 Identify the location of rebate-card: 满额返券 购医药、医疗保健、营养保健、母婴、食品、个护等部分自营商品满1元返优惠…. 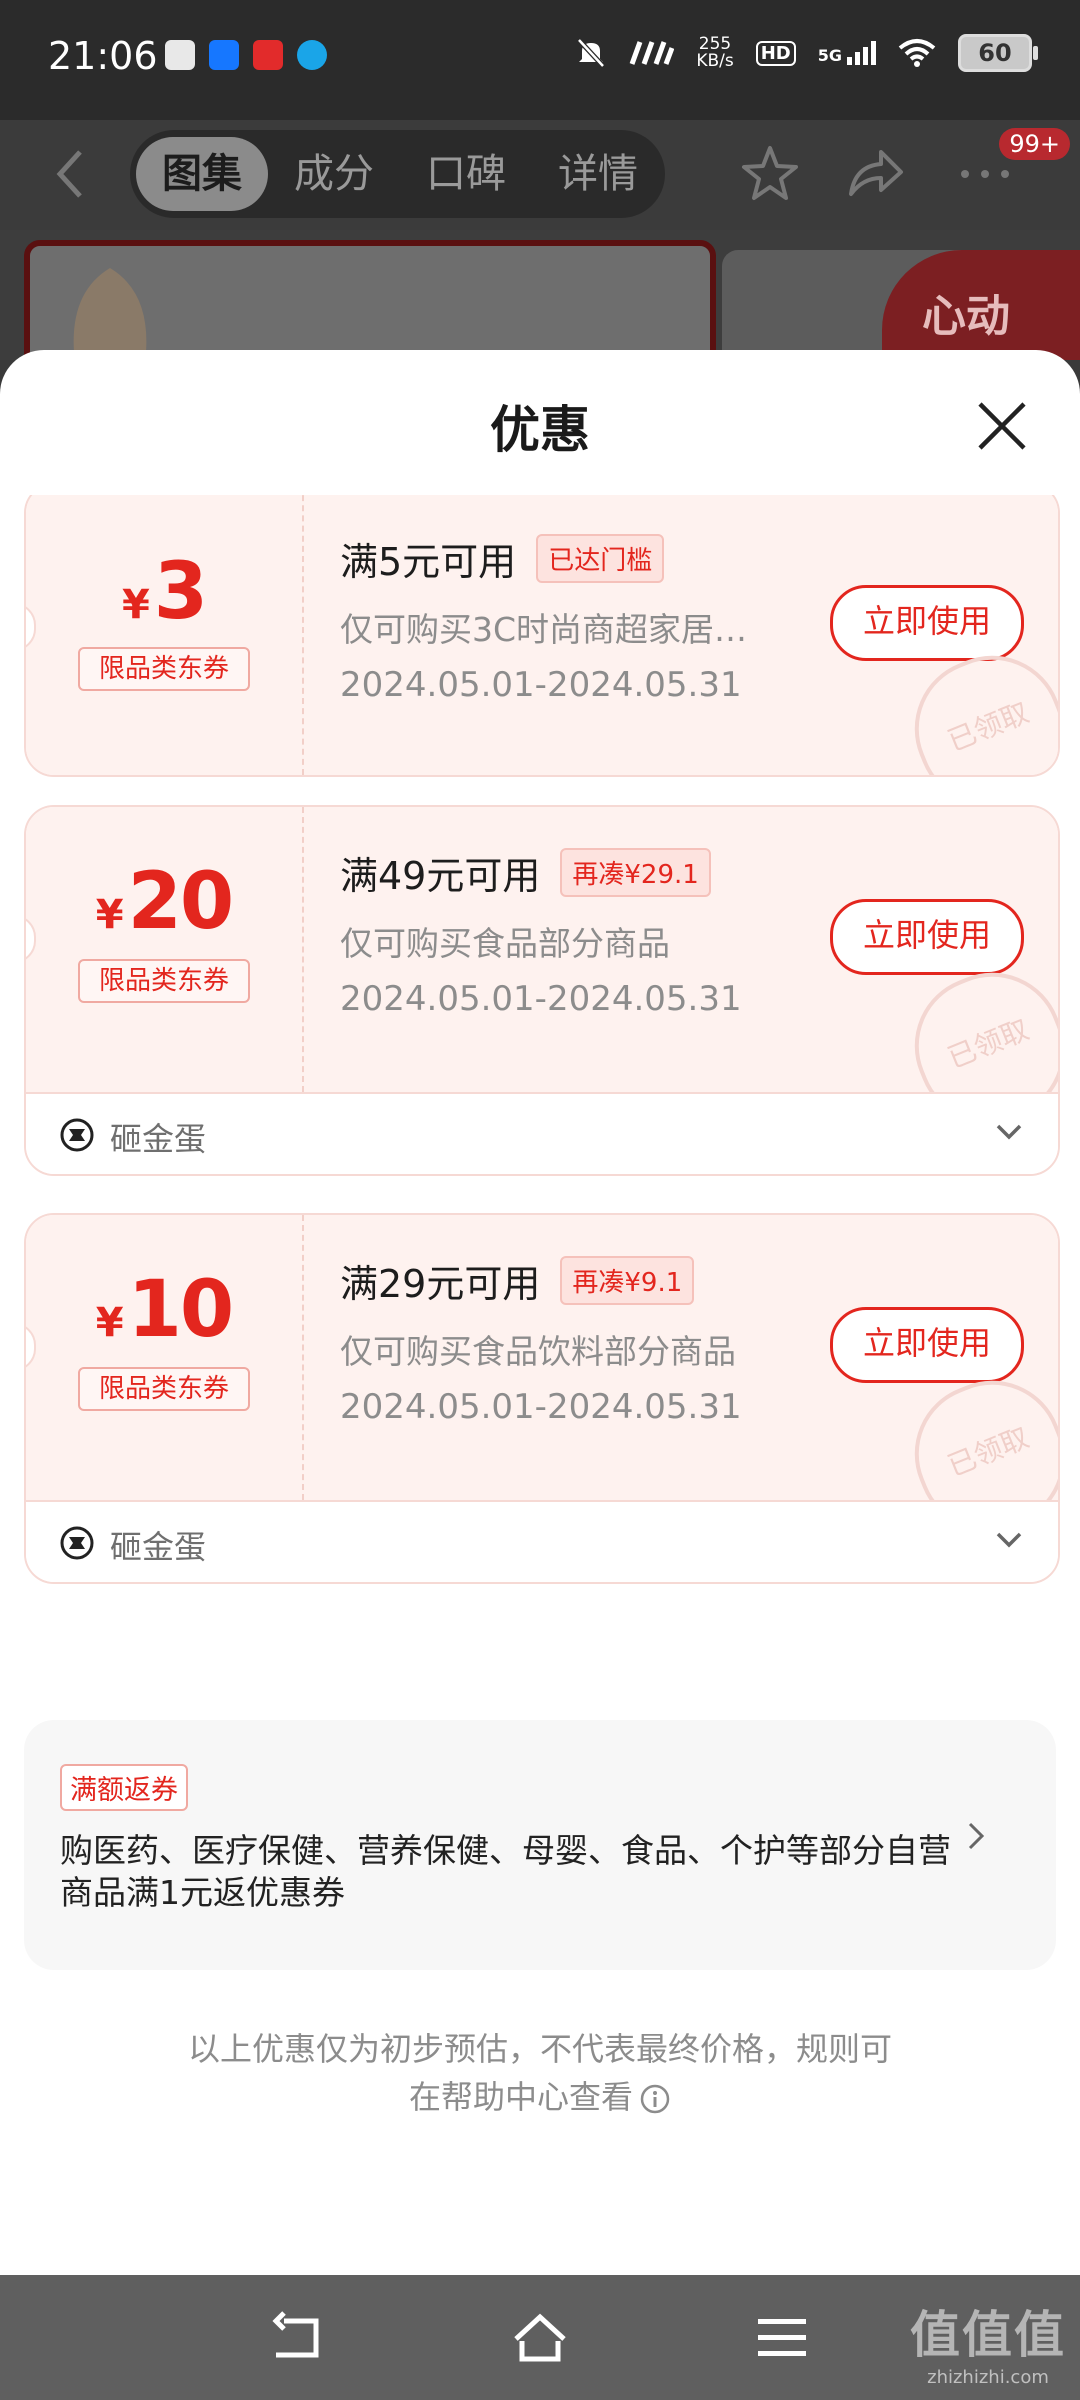
(540, 1845).